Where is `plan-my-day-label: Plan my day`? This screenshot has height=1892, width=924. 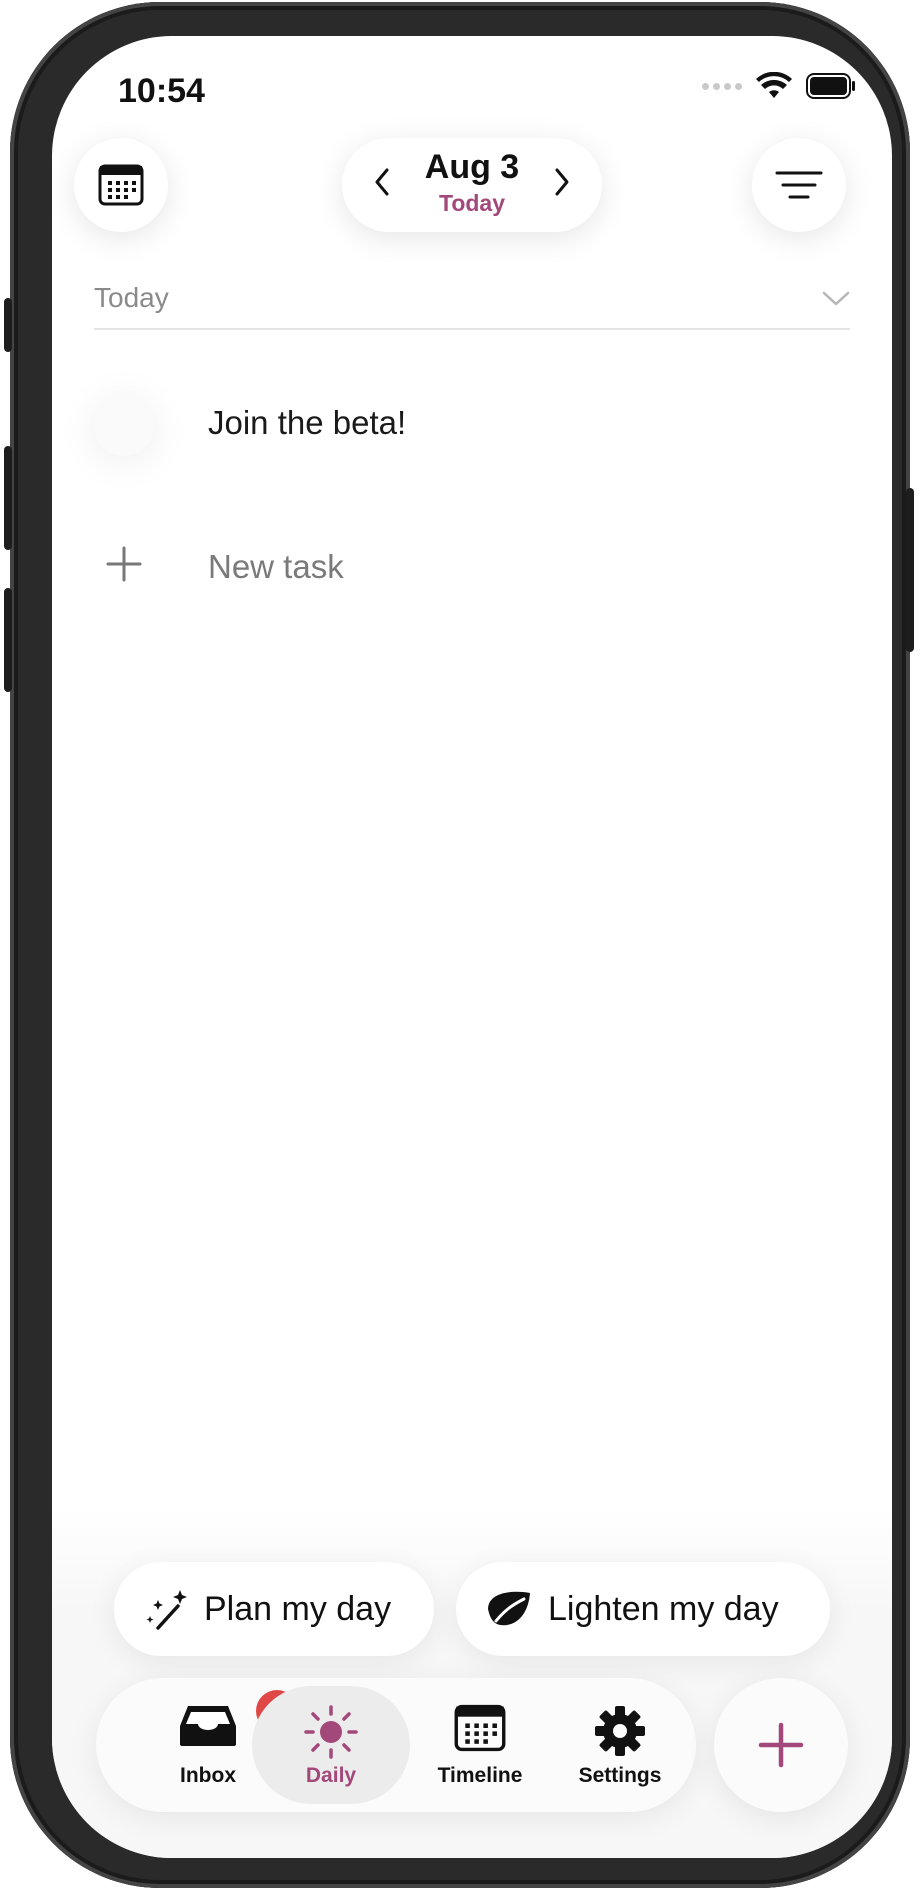 plan-my-day-label: Plan my day is located at coordinates (298, 1608).